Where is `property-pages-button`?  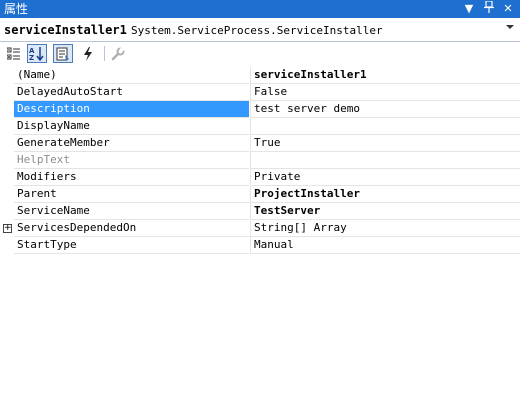
property-pages-button is located at coordinates (118, 53).